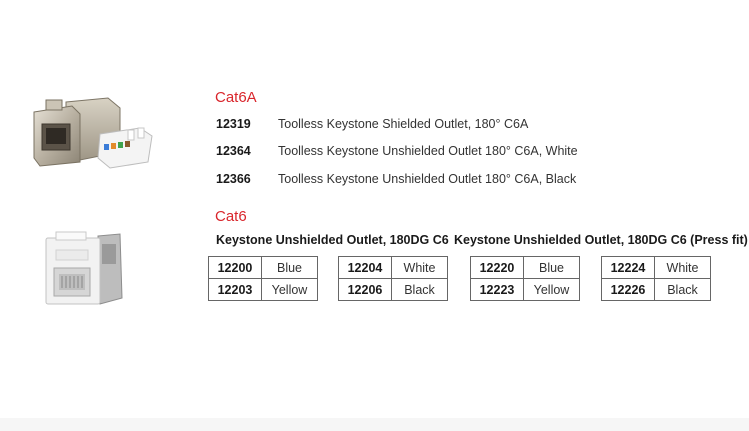 The width and height of the screenshot is (749, 431). Describe the element at coordinates (233, 179) in the screenshot. I see `cat6a-item-code: 12366` at that location.